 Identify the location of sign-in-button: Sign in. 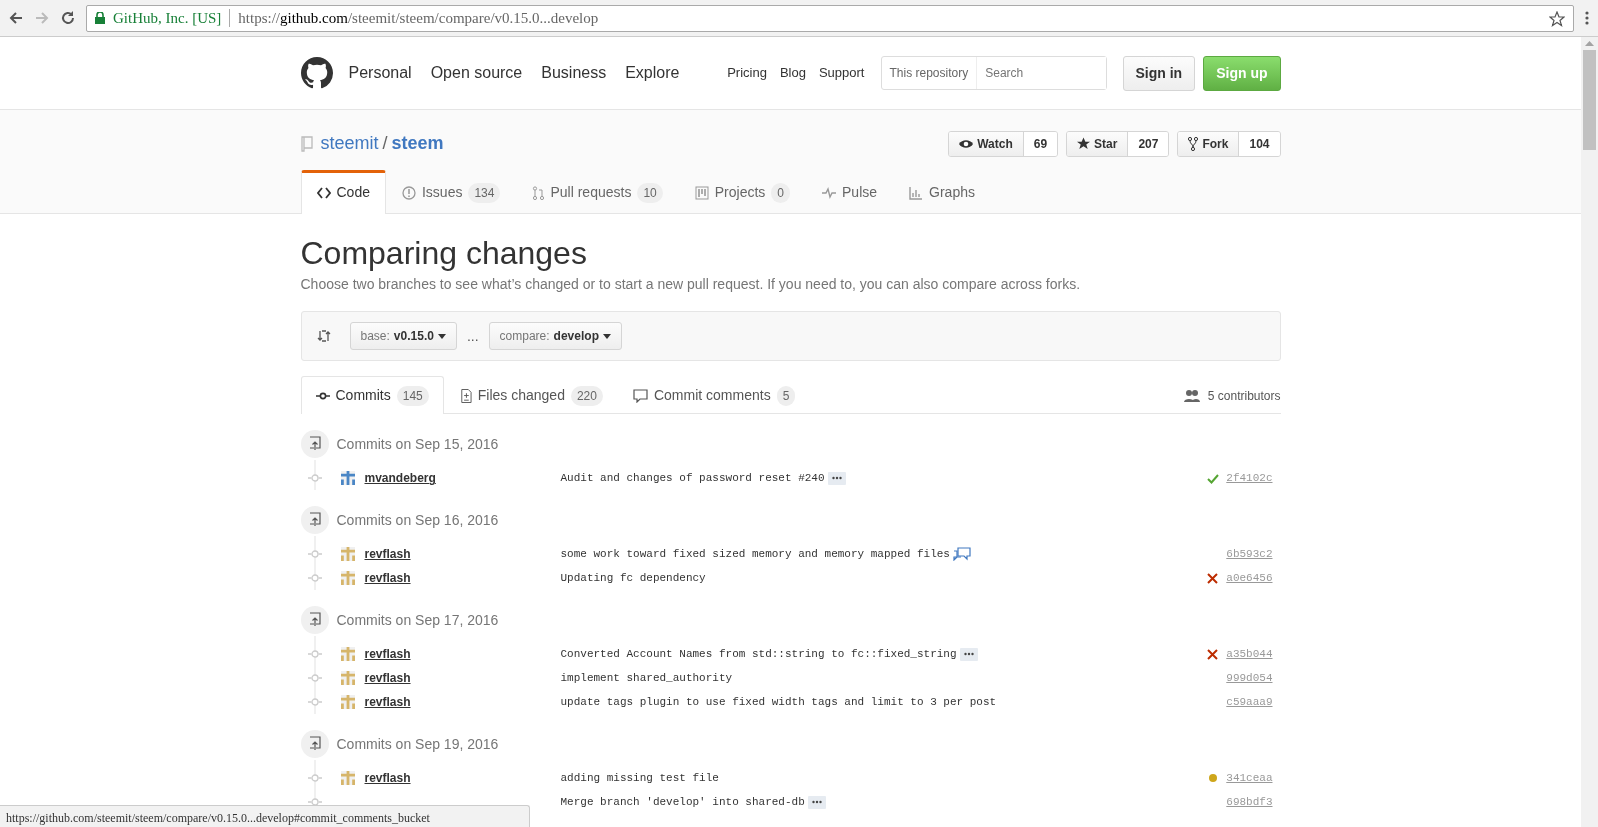
(1159, 73).